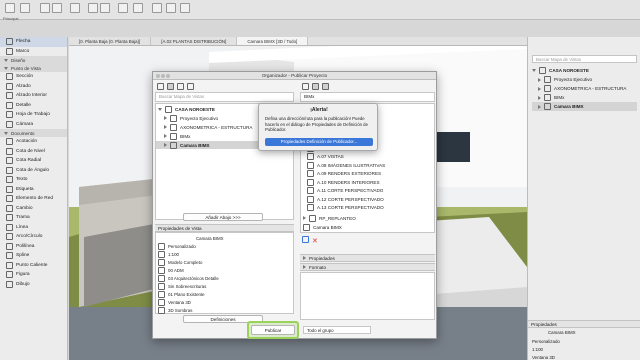  Describe the element at coordinates (33, 77) in the screenshot. I see `tool-seccion: Sección` at that location.